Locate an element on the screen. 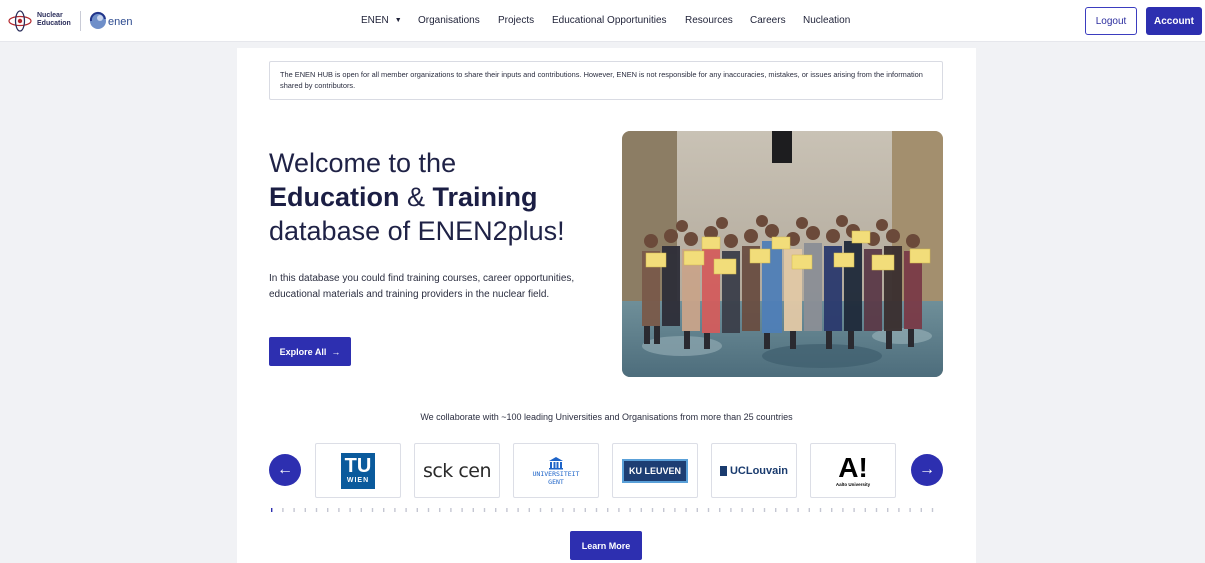  tu-wien-logo: TU WIEN is located at coordinates (358, 470).